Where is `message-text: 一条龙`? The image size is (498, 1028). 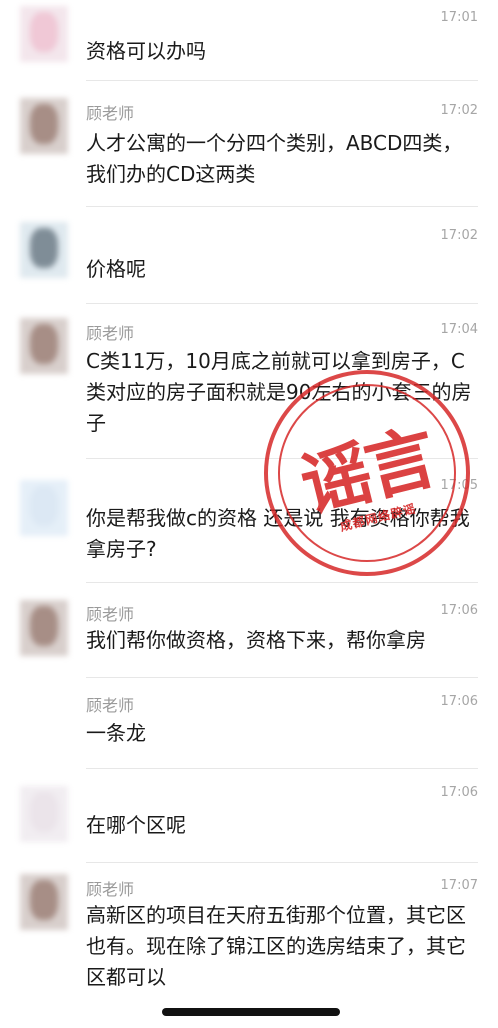
message-text: 一条龙 is located at coordinates (116, 733).